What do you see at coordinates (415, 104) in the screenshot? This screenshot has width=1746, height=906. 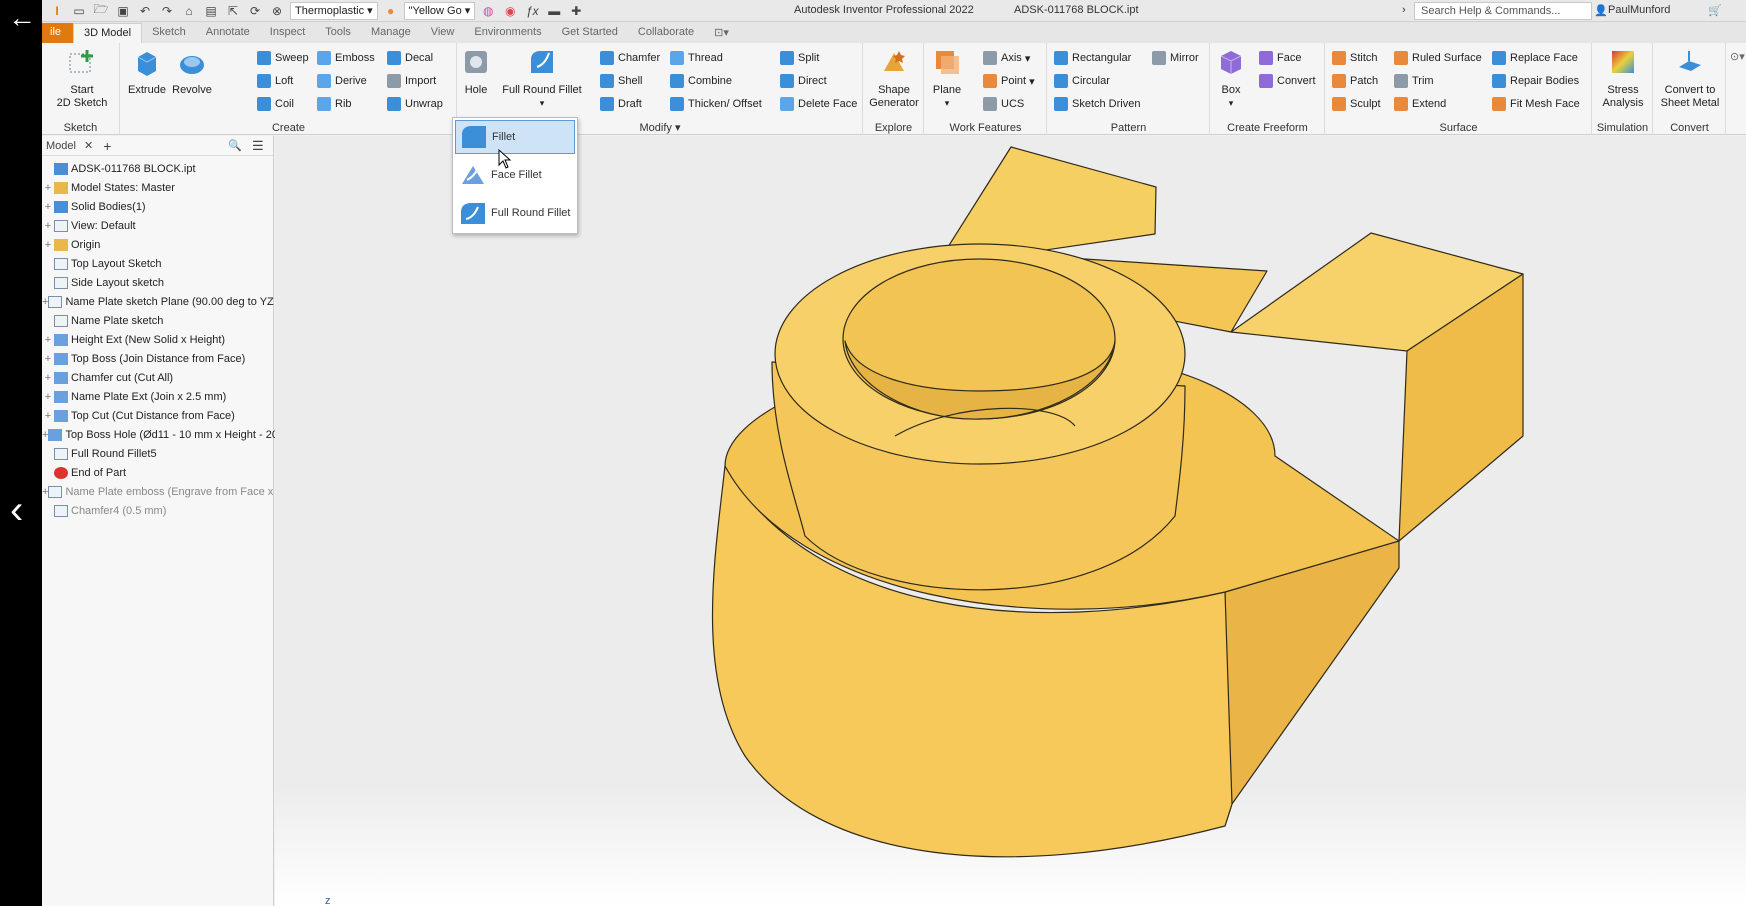 I see `unwrap-button: Unwrap` at bounding box center [415, 104].